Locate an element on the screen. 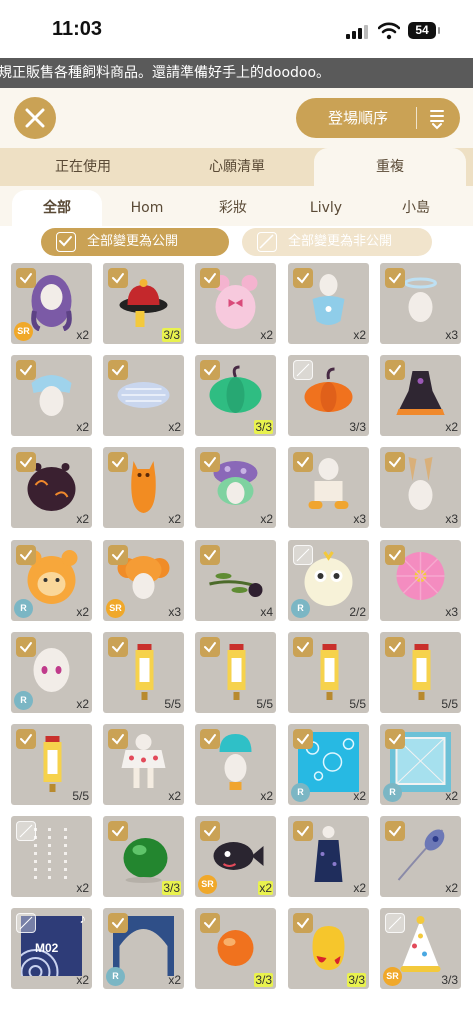  set-all-public-button: 全部變更為公開 is located at coordinates (135, 242).